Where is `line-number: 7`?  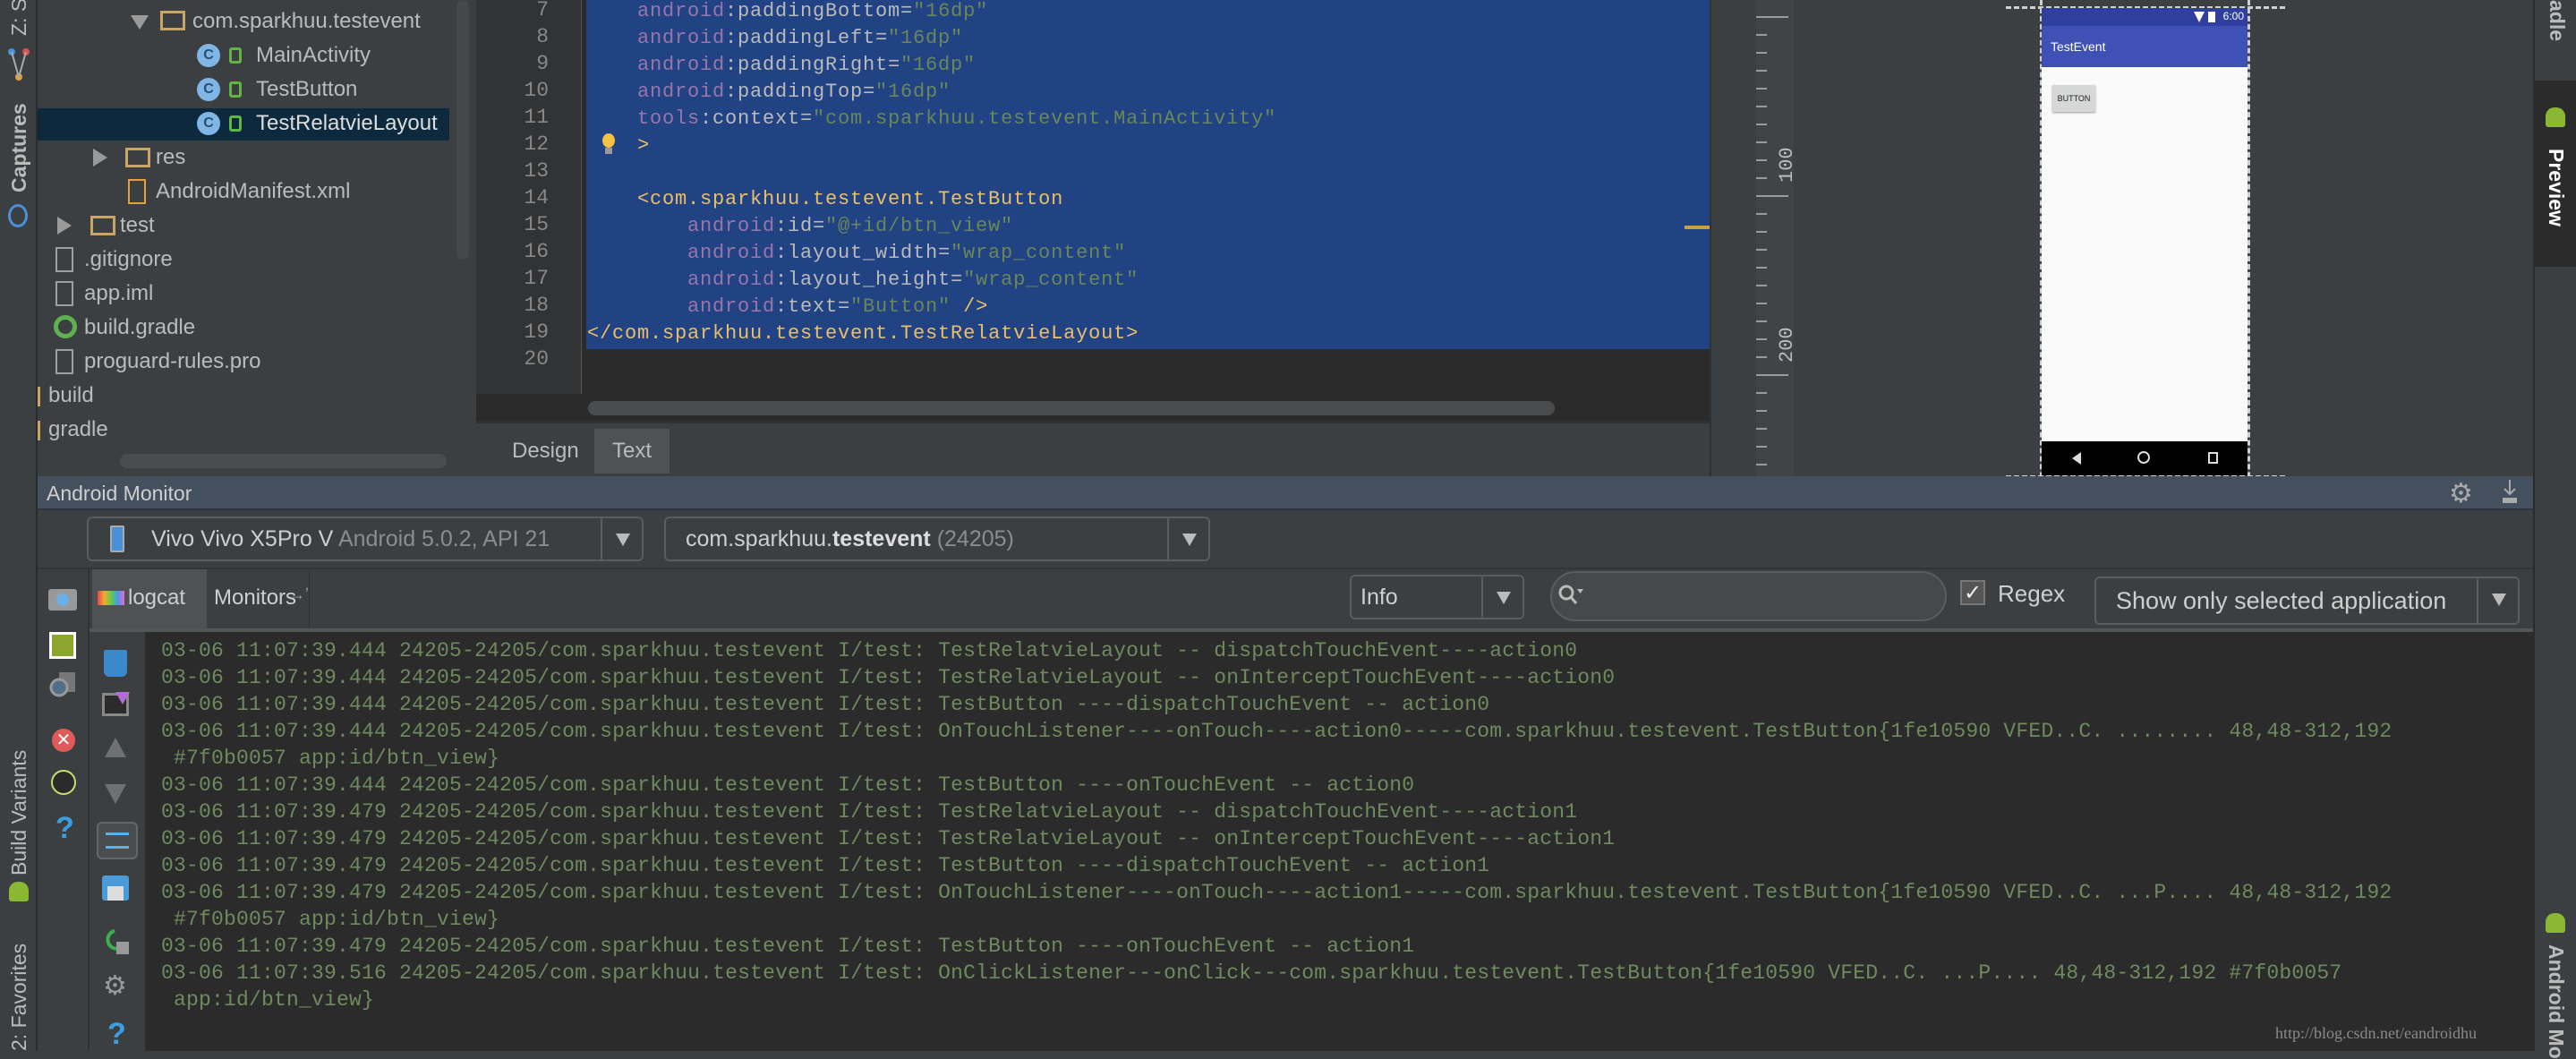 line-number: 7 is located at coordinates (542, 10).